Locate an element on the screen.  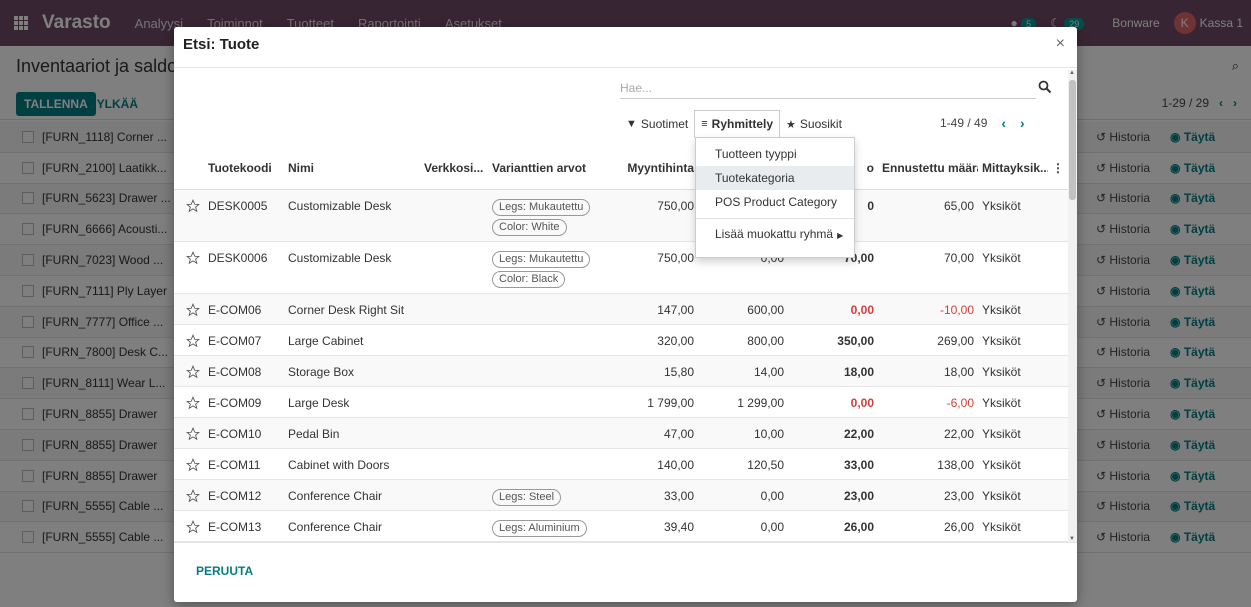
sale-price: 147,00 is located at coordinates (650, 309).